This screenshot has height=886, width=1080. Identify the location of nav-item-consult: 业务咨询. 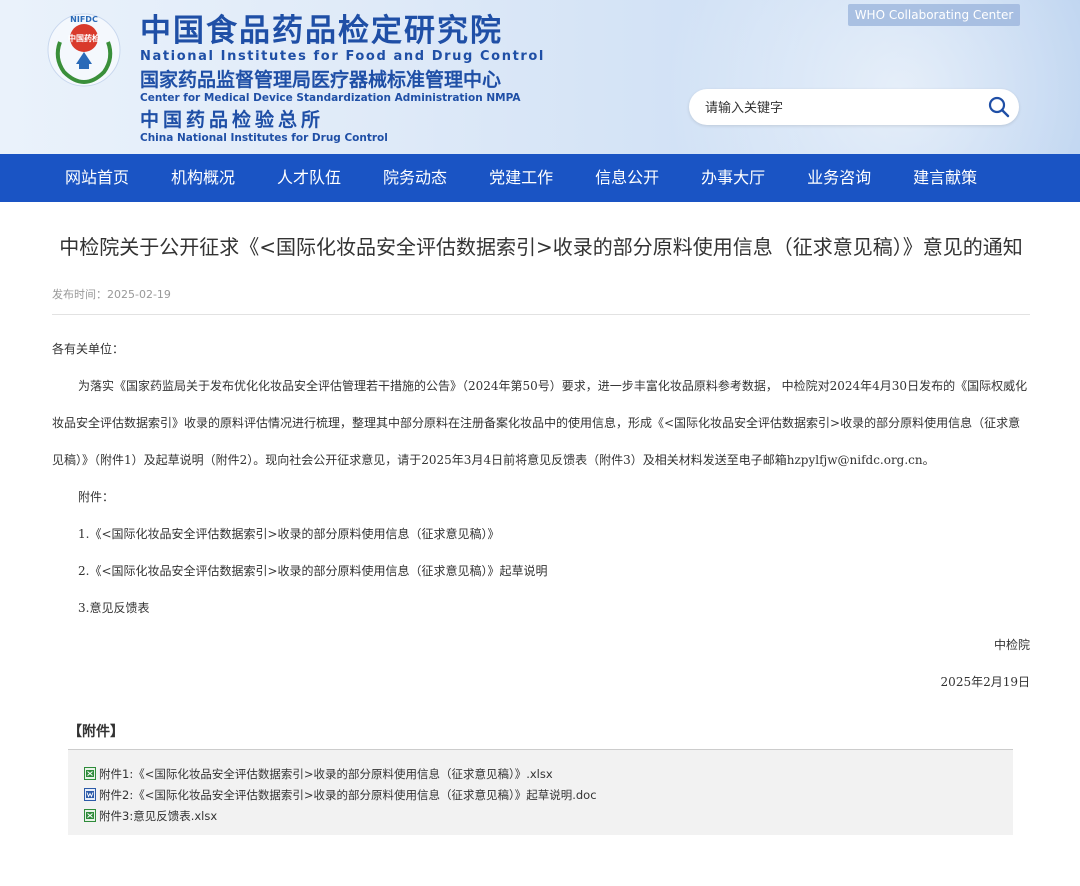
(839, 178).